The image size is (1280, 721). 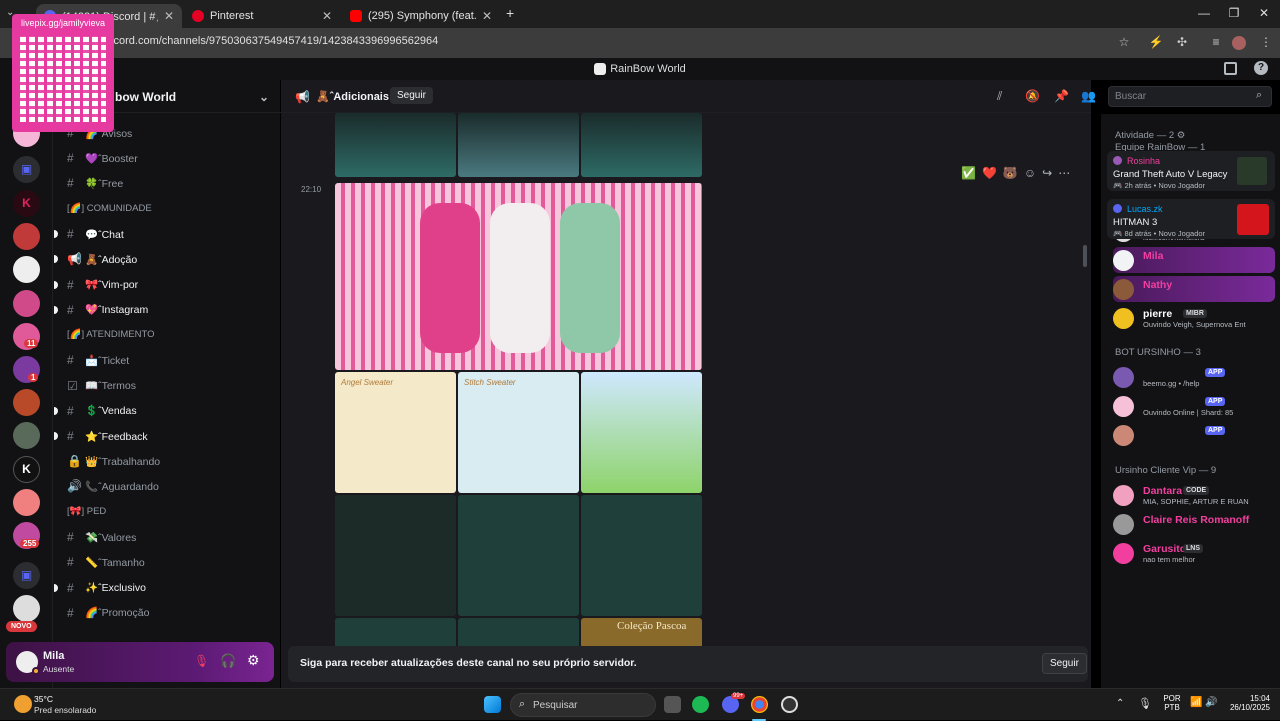 I want to click on search-input: Buscar, so click(x=1190, y=96).